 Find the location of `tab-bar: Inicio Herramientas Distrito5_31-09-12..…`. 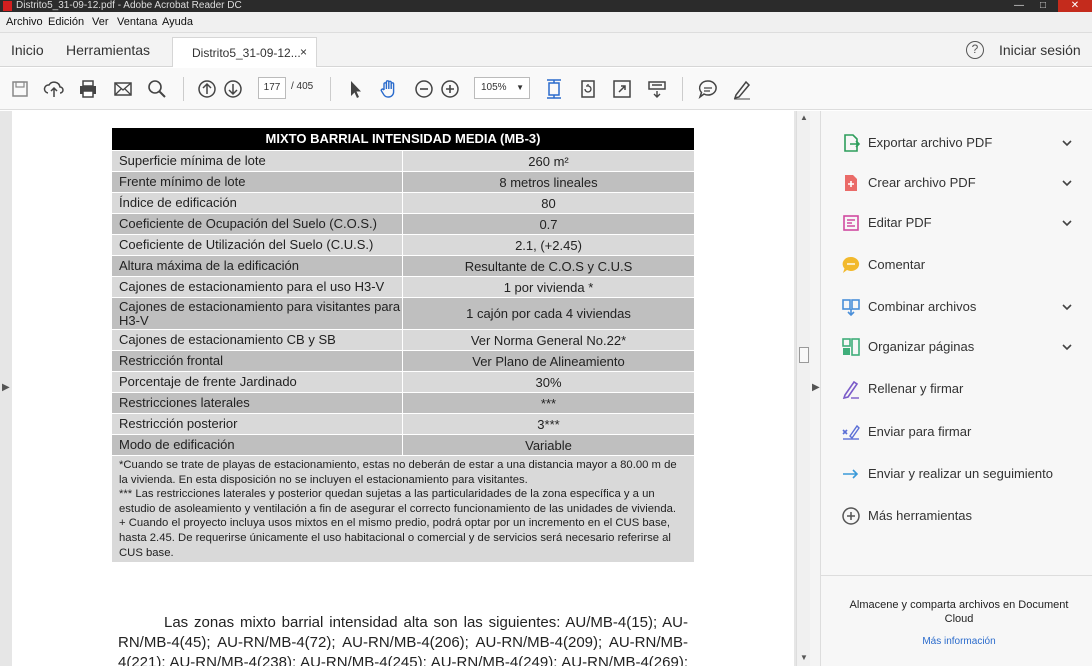

tab-bar: Inicio Herramientas Distrito5_31-09-12..… is located at coordinates (546, 50).